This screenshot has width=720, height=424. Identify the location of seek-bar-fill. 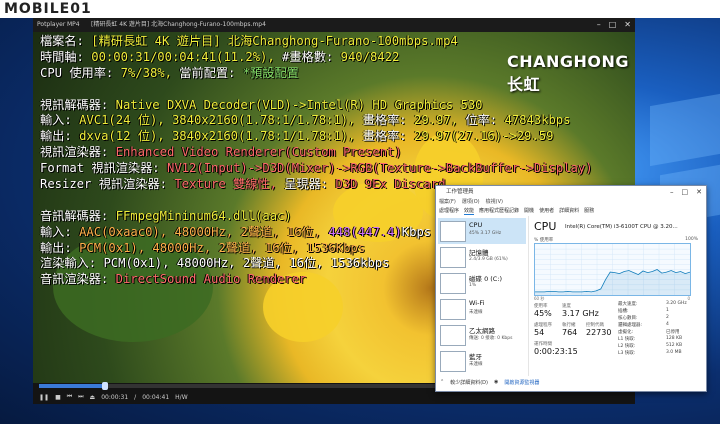
(72, 386).